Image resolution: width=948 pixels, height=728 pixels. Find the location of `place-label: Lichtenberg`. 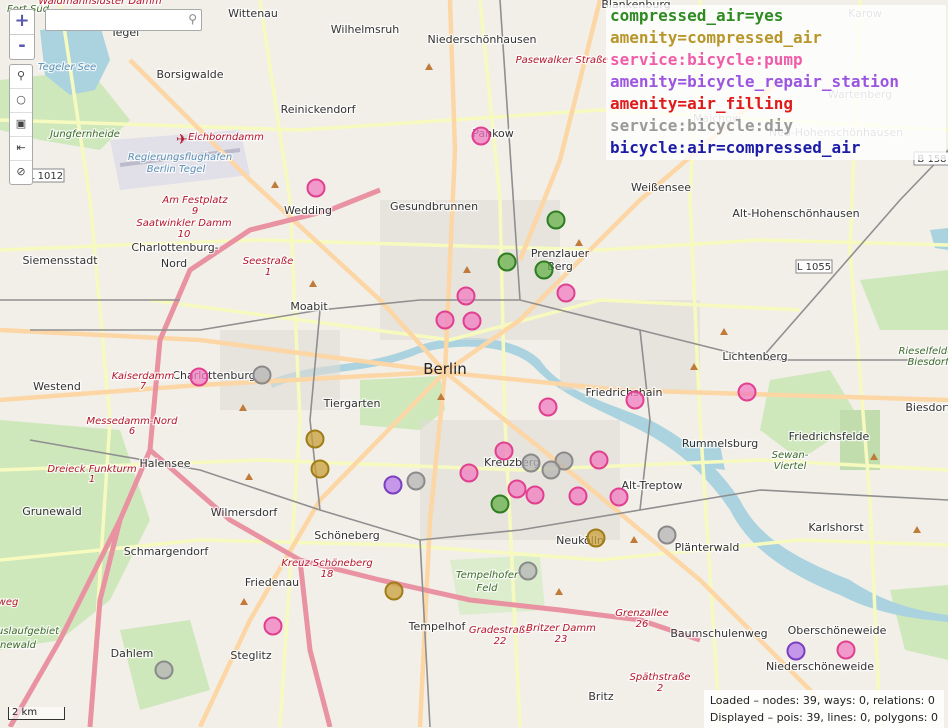

place-label: Lichtenberg is located at coordinates (754, 356).